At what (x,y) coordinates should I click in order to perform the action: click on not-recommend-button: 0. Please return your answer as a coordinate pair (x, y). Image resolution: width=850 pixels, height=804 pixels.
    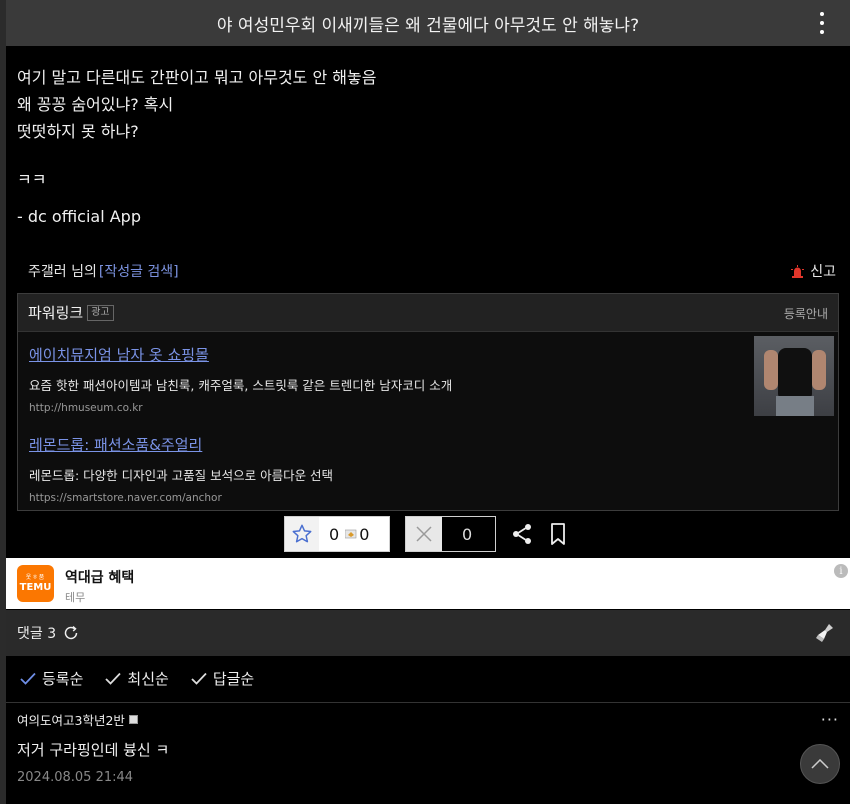
    Looking at the image, I should click on (450, 534).